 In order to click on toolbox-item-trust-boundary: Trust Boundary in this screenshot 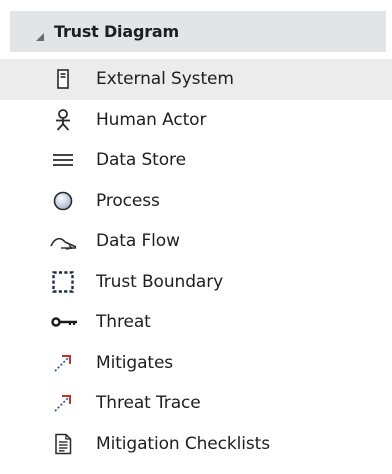, I will do `click(196, 282)`.